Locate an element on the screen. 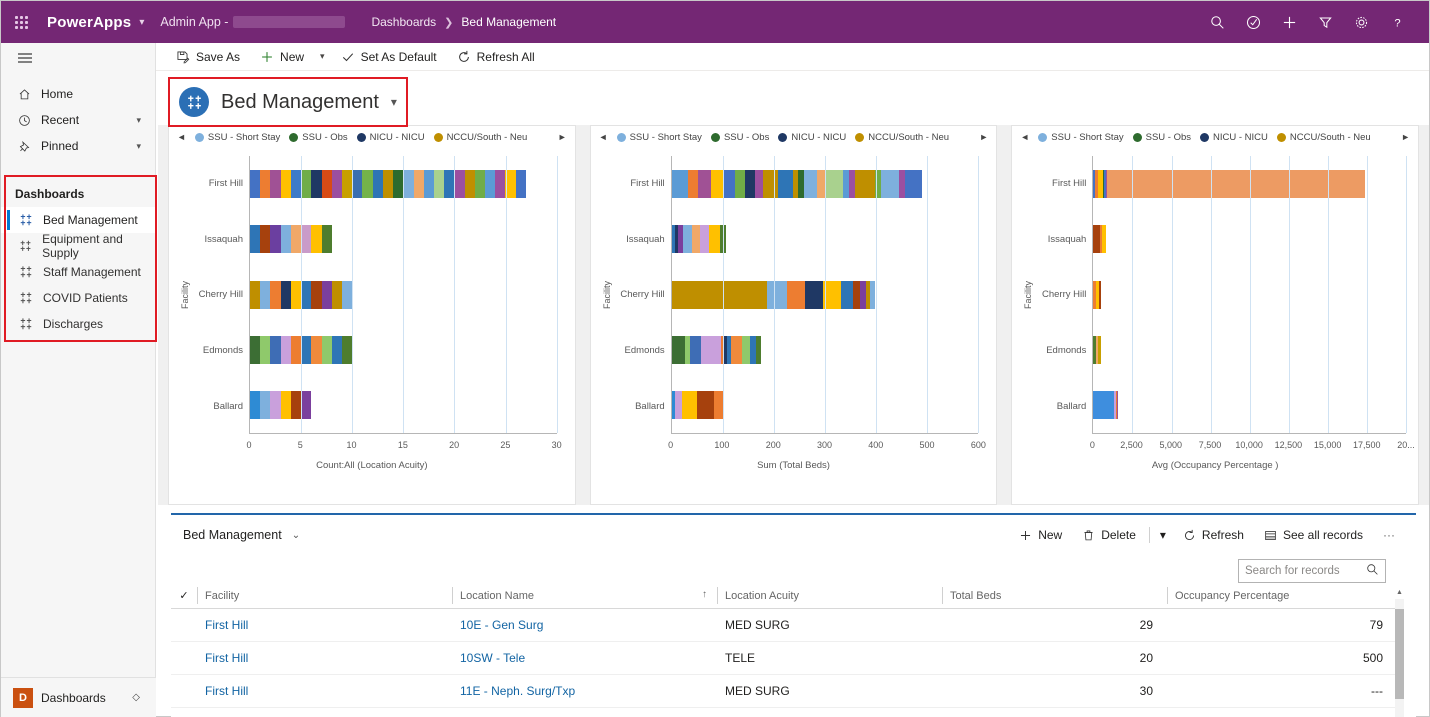 The image size is (1430, 717). column-header-total-beds: Total Beds is located at coordinates (1054, 596).